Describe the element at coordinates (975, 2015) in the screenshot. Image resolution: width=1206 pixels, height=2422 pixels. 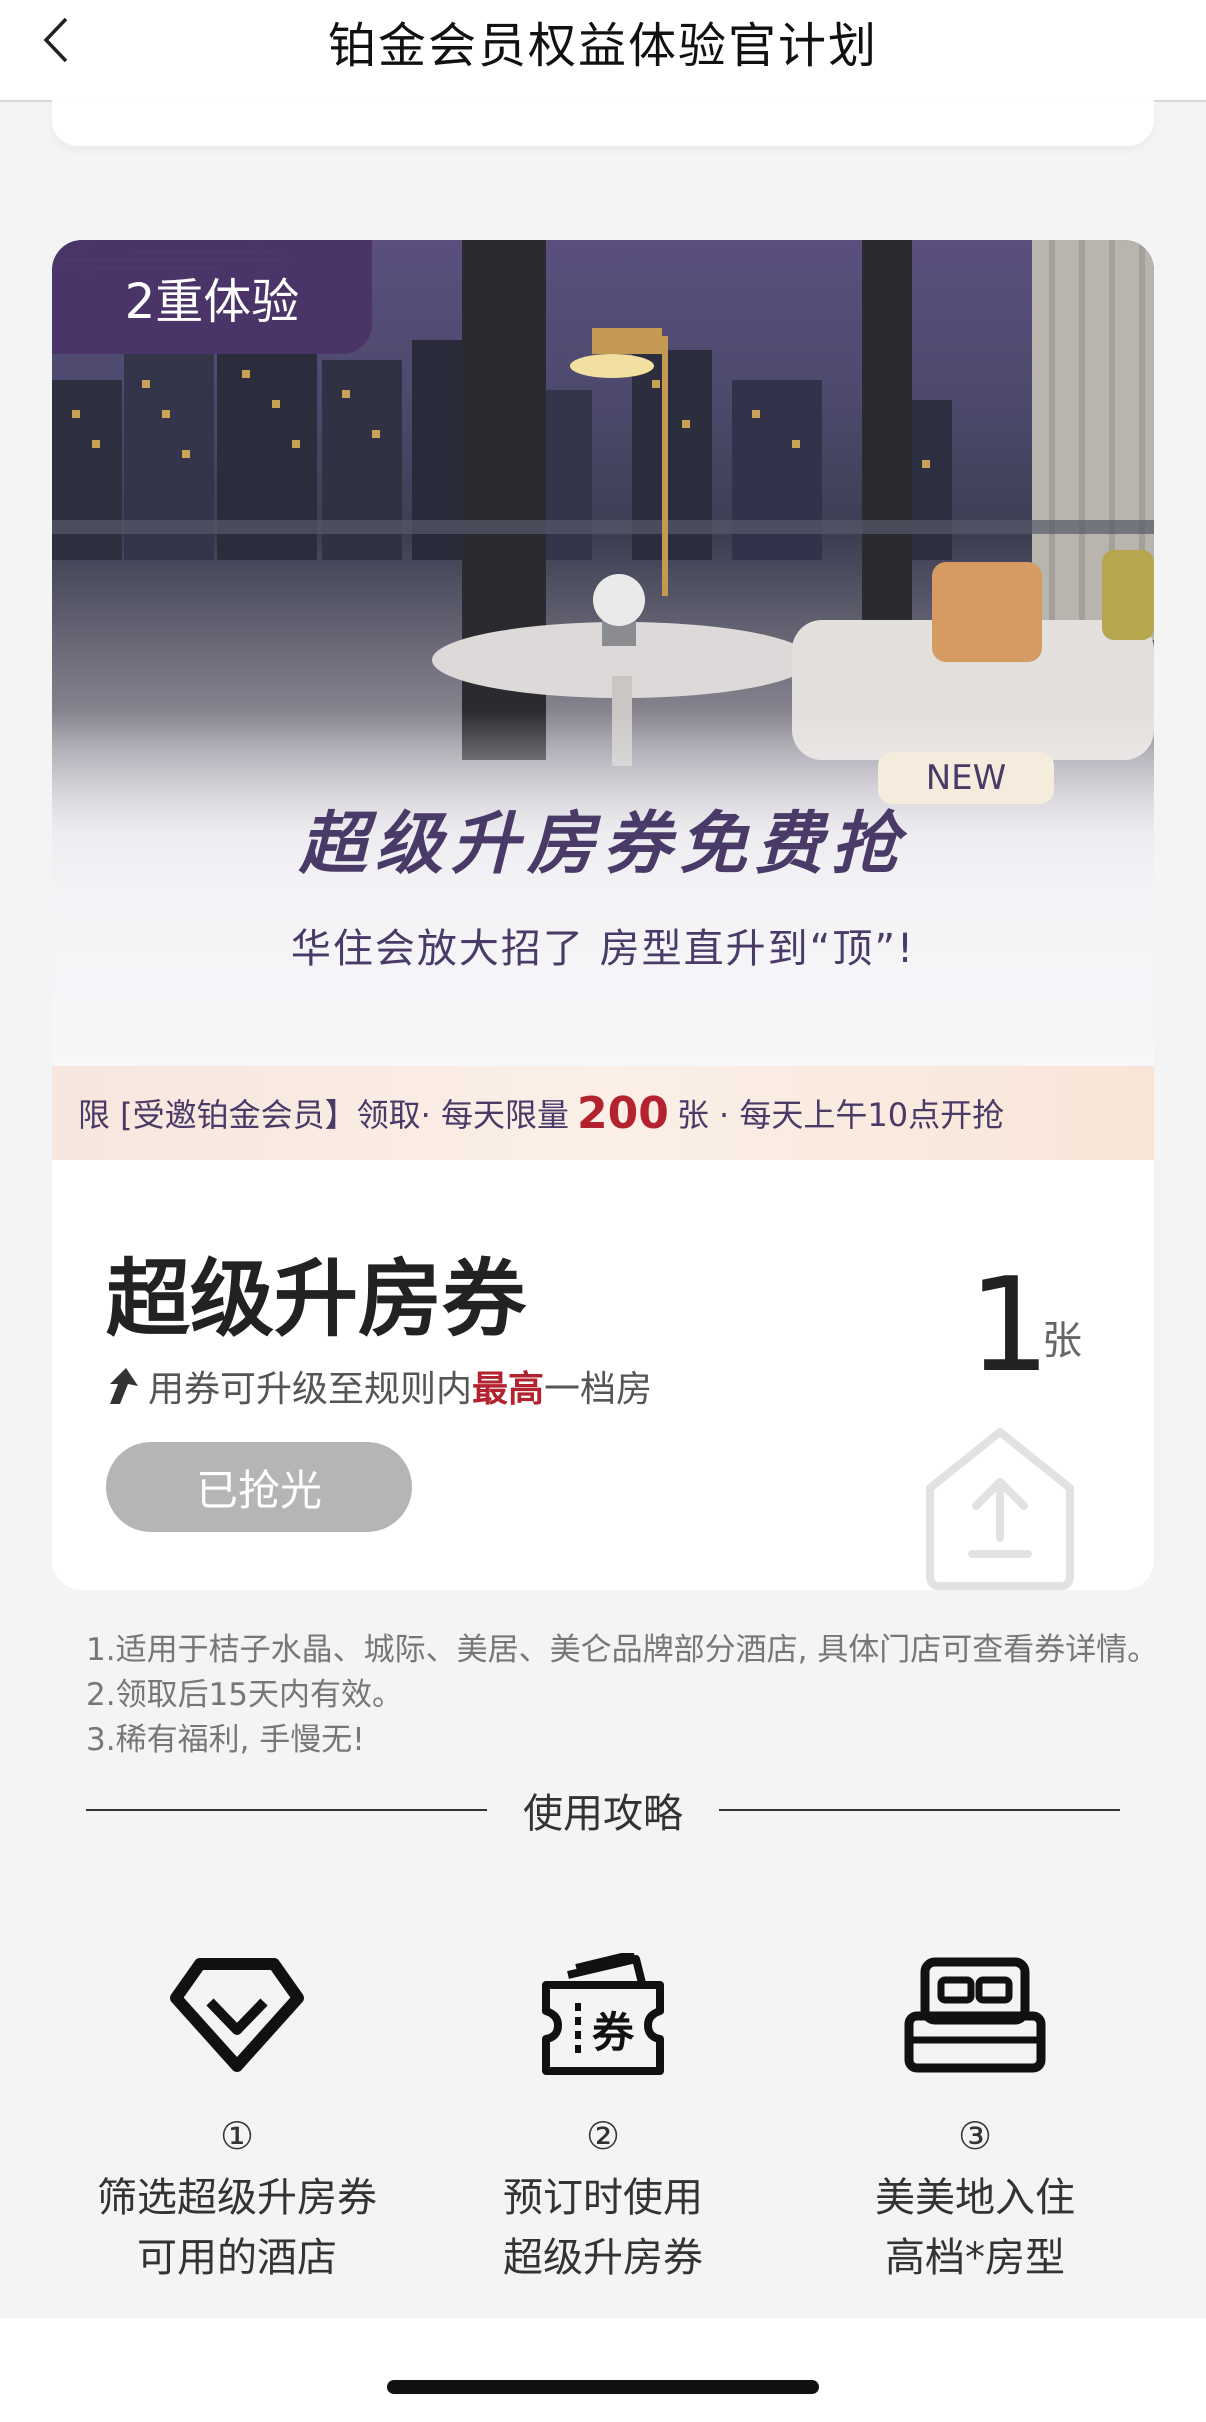
I see `bed-icon` at that location.